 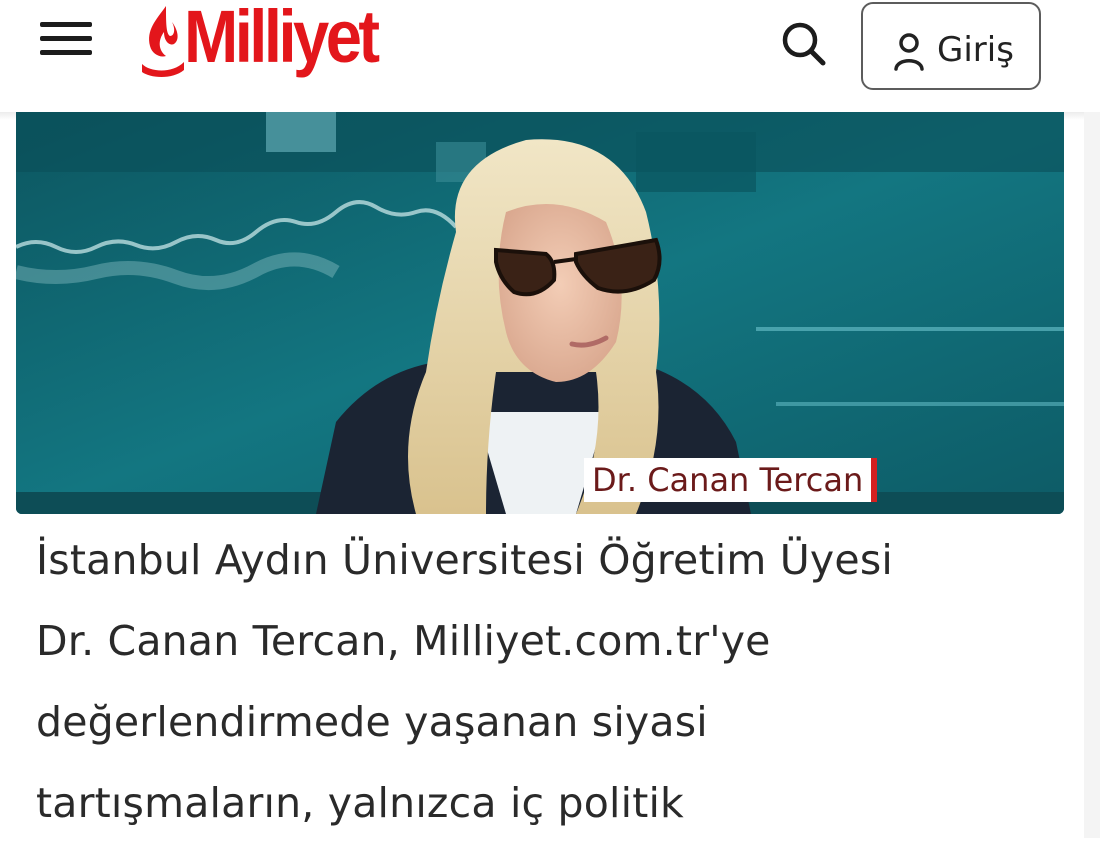 I want to click on lead-line: tartışmaların, yalnızca iç politik, so click(x=360, y=803).